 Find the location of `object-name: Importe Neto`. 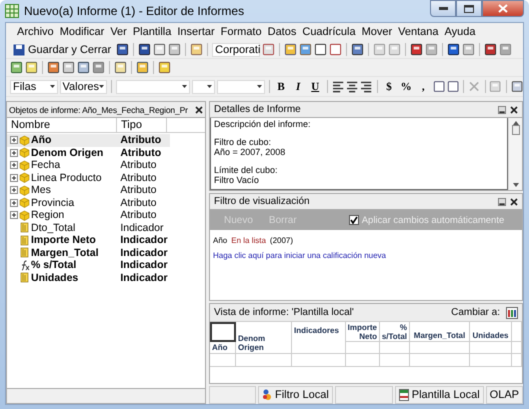

object-name: Importe Neto is located at coordinates (63, 240).